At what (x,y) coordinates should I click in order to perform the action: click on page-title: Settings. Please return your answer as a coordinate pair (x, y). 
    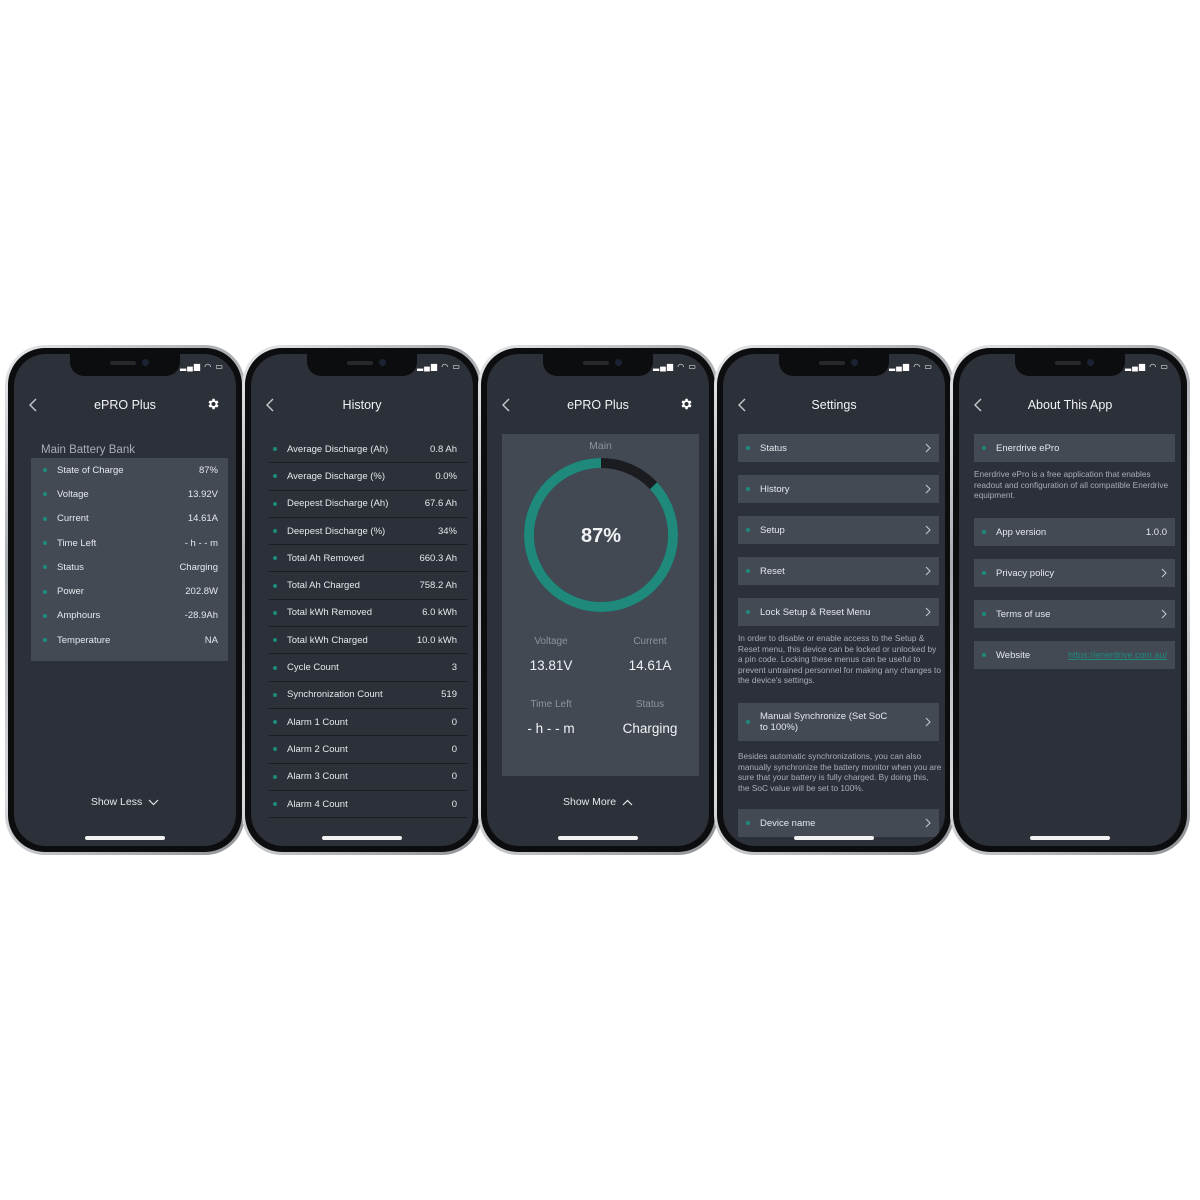
    Looking at the image, I should click on (834, 405).